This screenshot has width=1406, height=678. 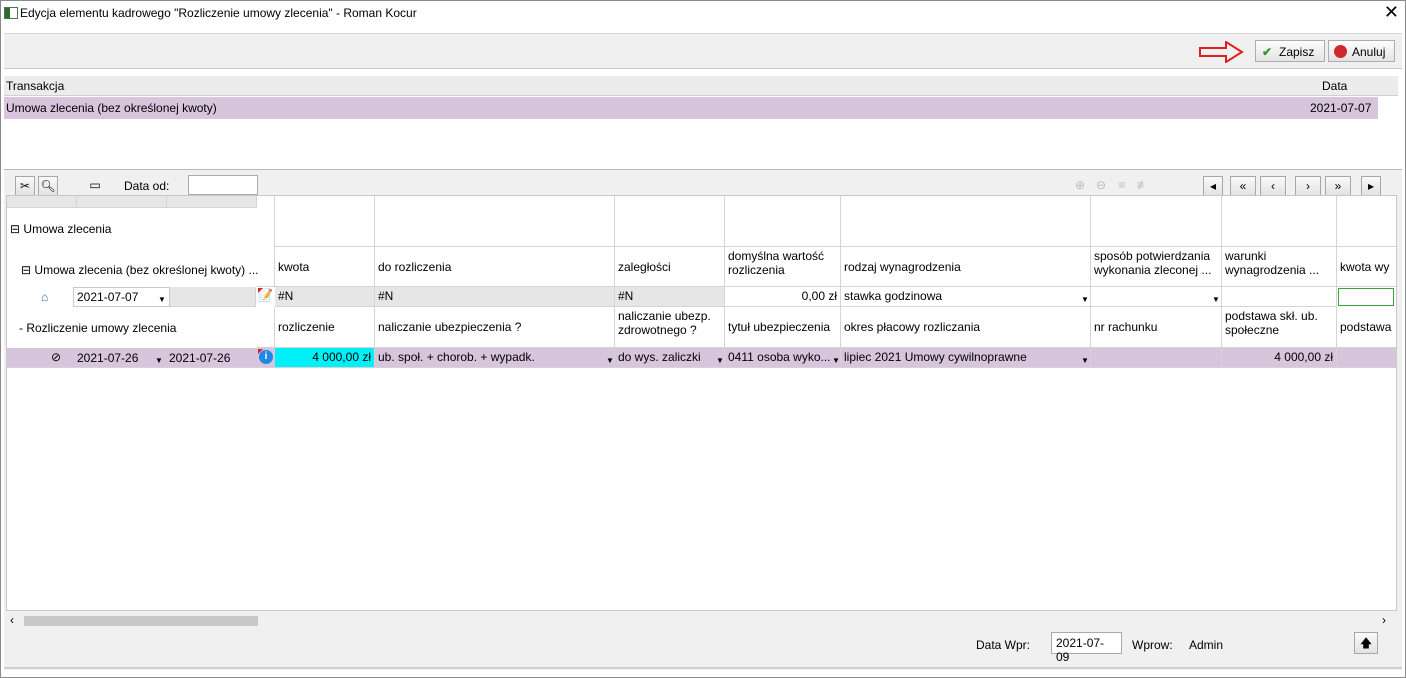 I want to click on date-from-label: Data od:, so click(x=147, y=186).